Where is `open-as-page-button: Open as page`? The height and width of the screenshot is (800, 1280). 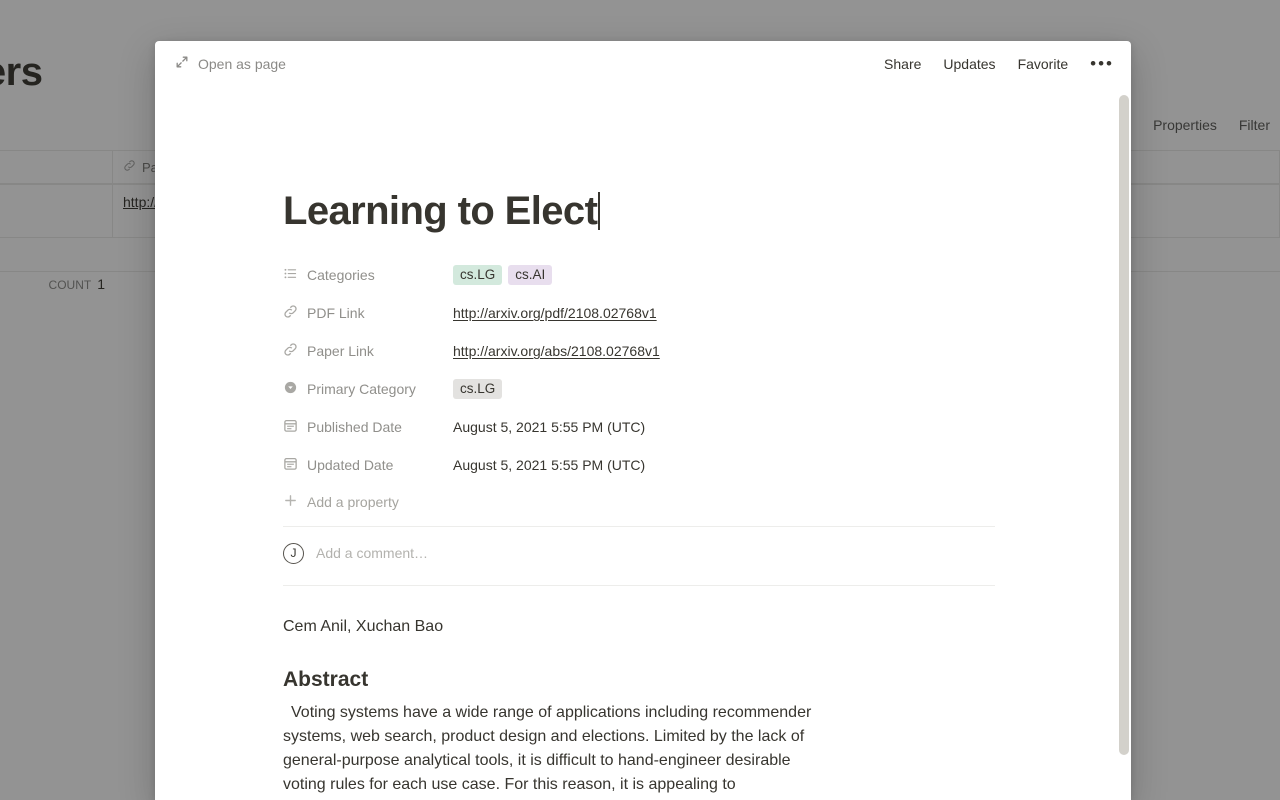
open-as-page-button: Open as page is located at coordinates (230, 63).